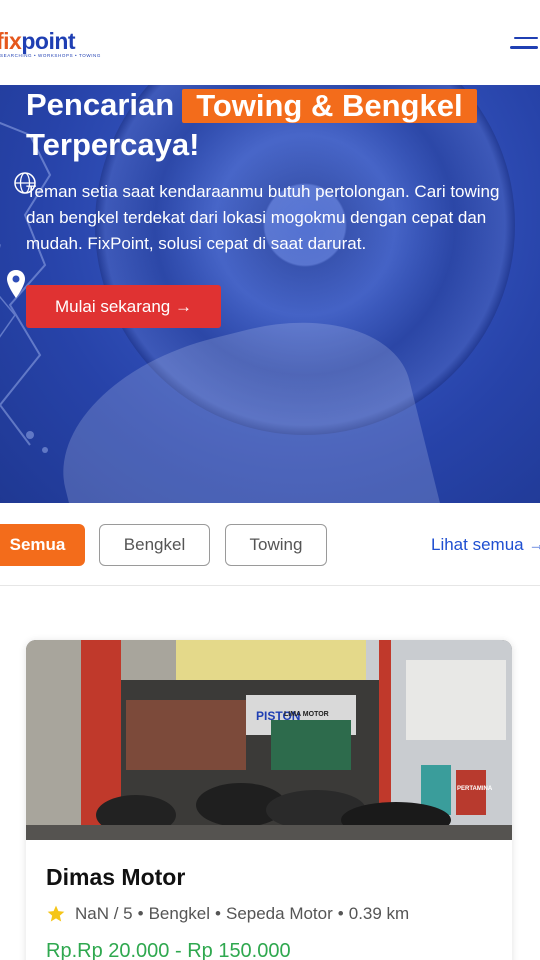 This screenshot has width=540, height=960. I want to click on category-filter-bar: Semua Bengkel Towing Lihat semua →, so click(270, 544).